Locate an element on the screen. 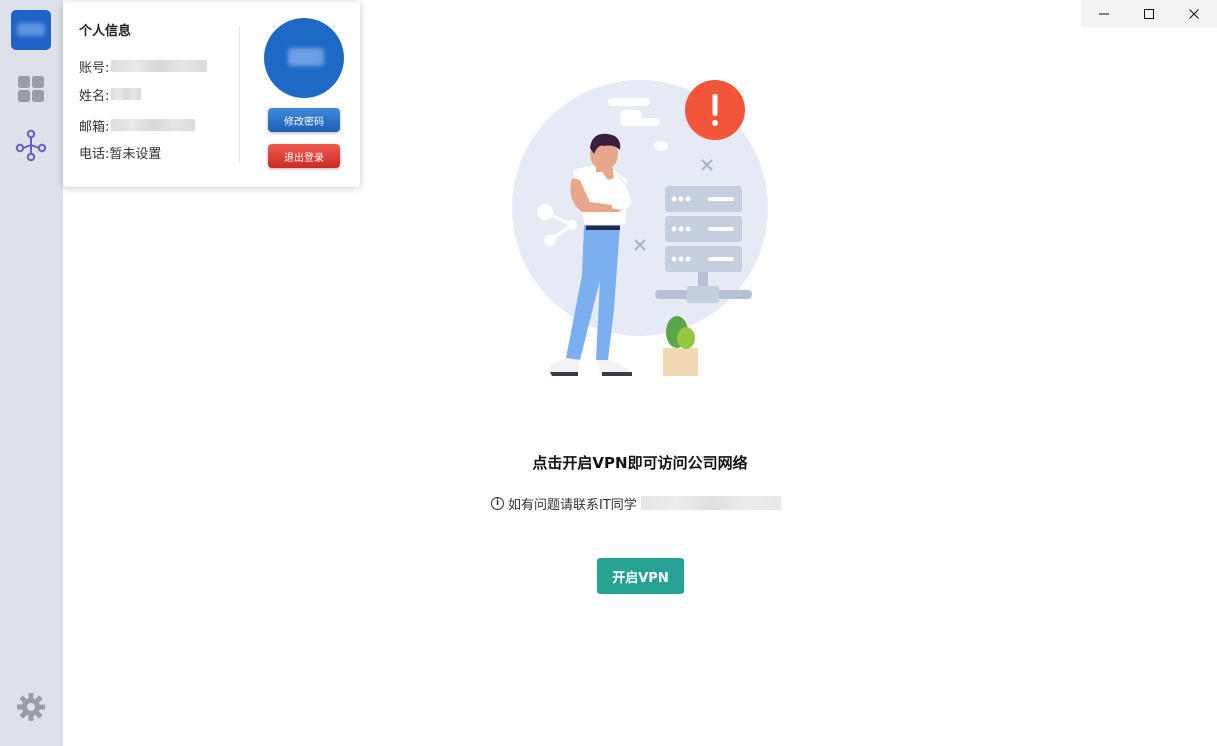 This screenshot has height=746, width=1217. sidebar is located at coordinates (31, 373).